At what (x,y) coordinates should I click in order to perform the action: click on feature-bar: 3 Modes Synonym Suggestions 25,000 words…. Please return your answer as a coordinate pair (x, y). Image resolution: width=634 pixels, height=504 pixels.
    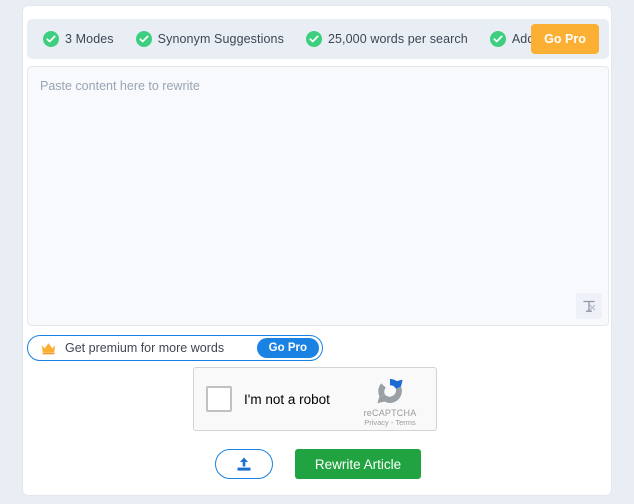
    Looking at the image, I should click on (318, 39).